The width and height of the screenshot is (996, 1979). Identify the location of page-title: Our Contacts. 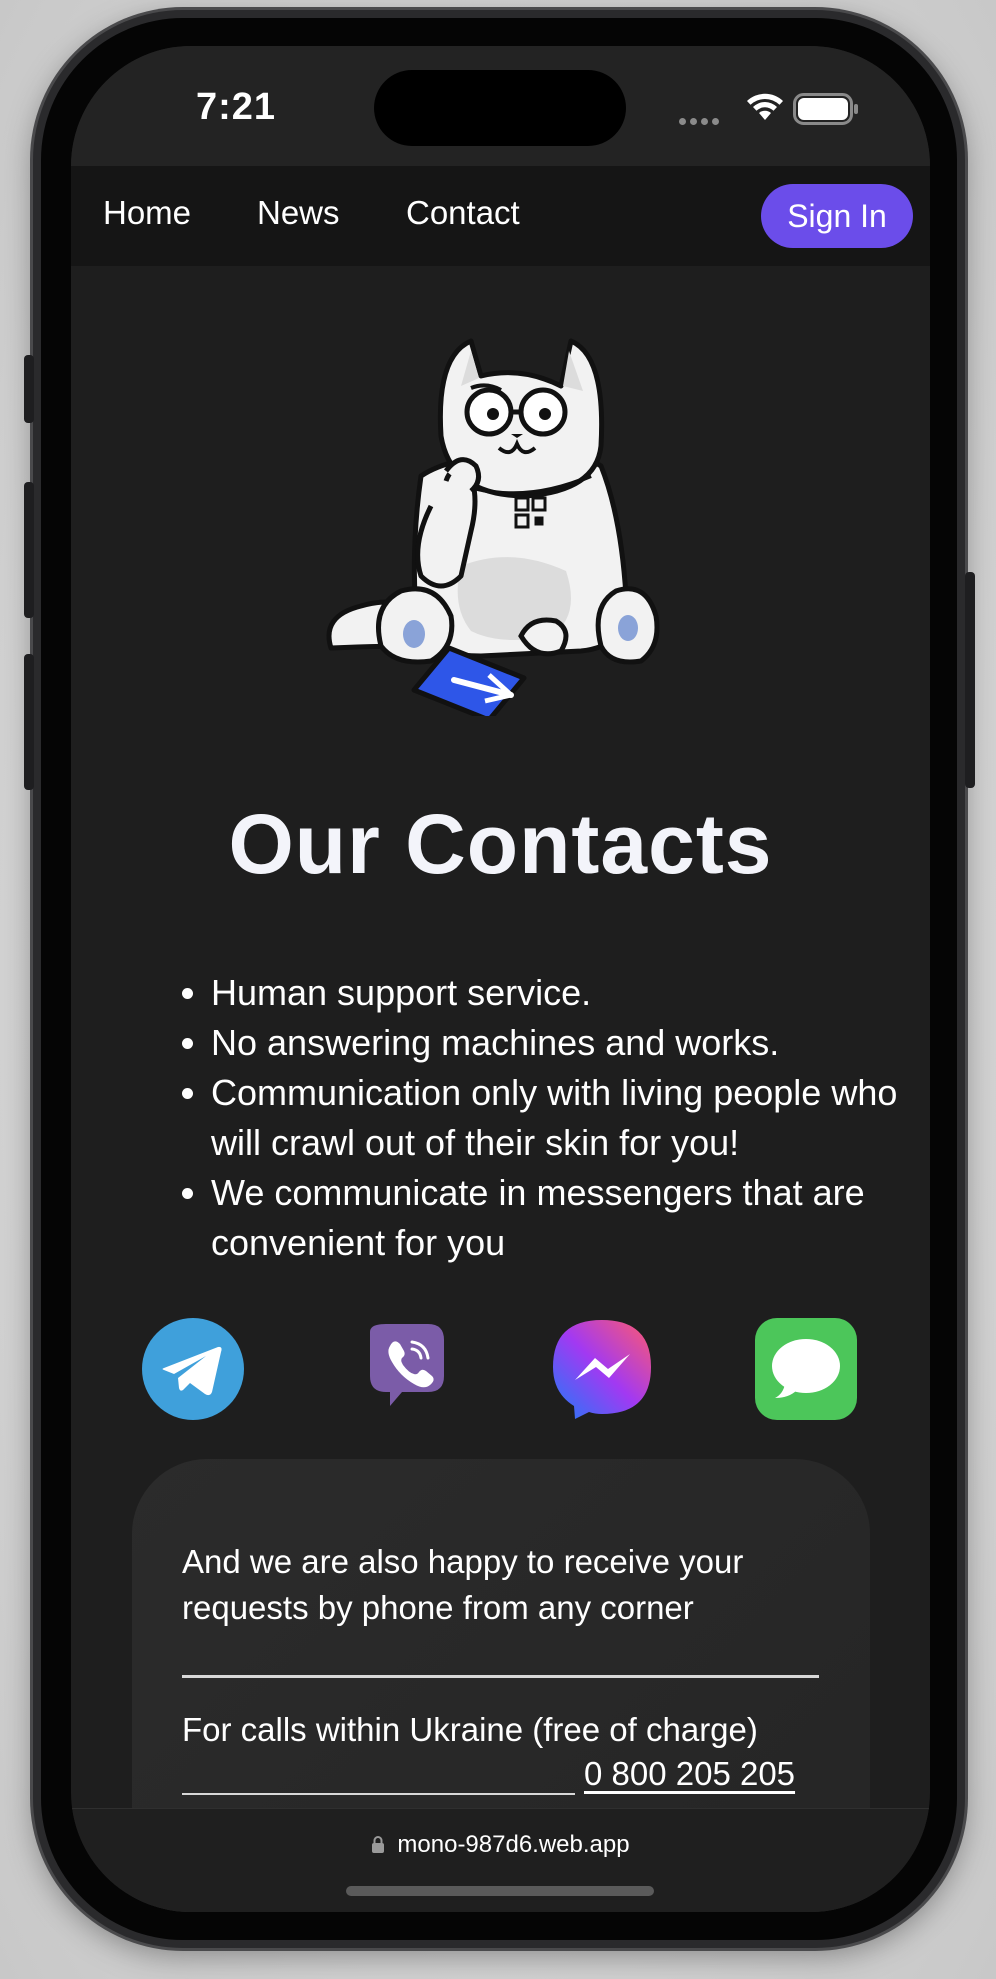
(500, 844).